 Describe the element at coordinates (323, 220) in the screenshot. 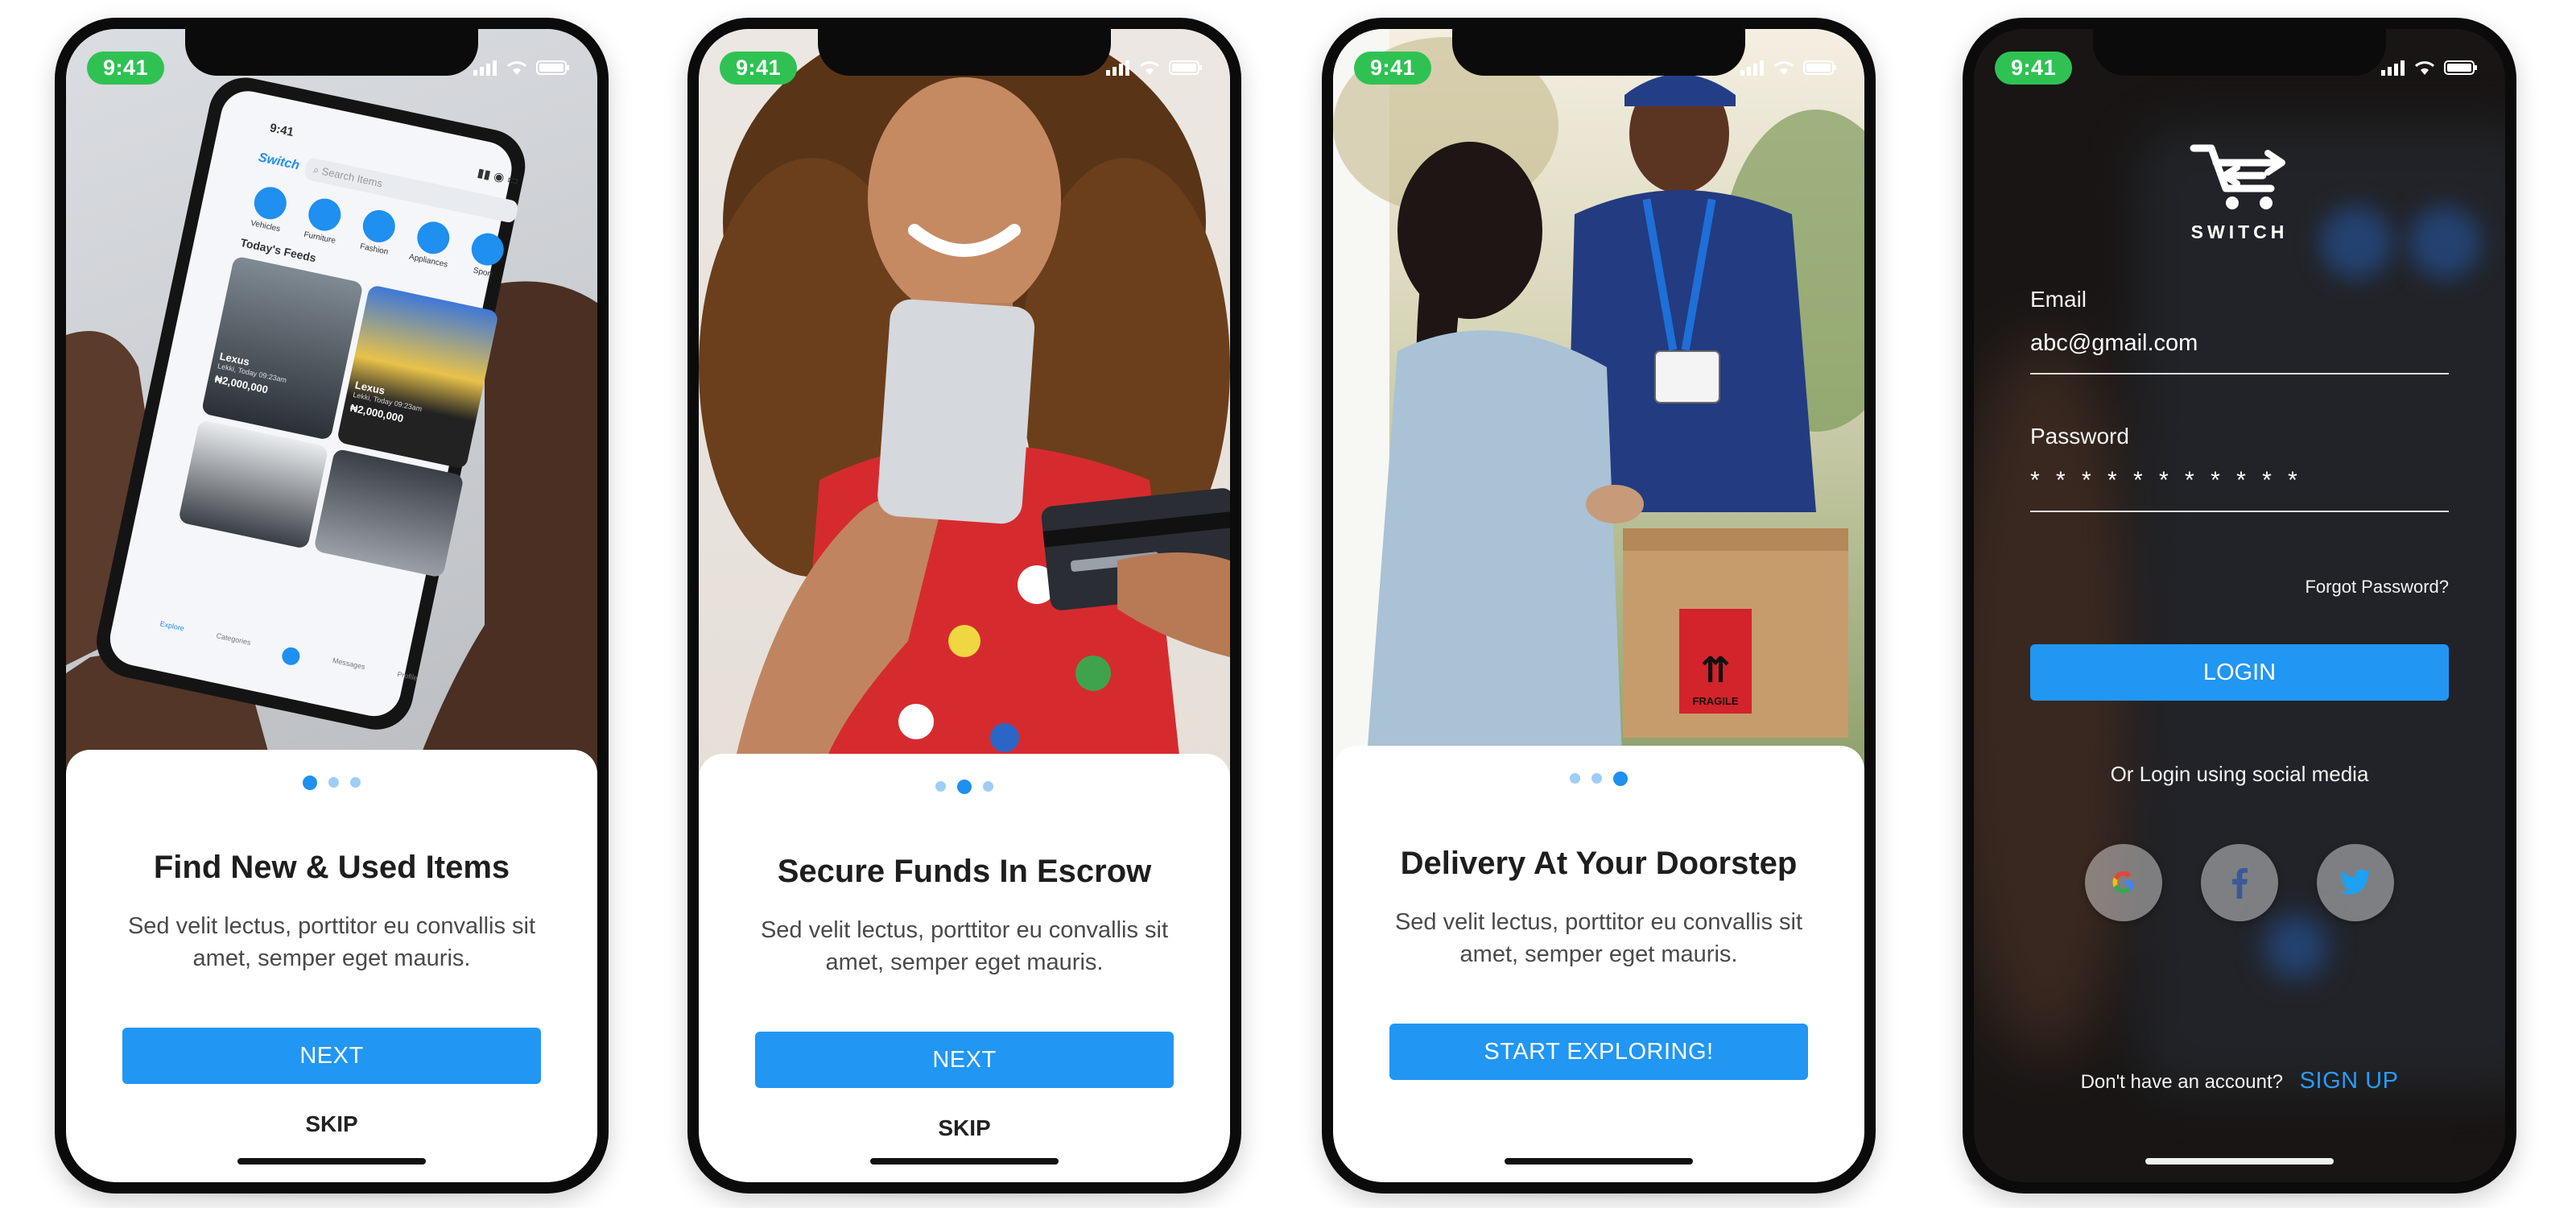

I see `mock-category: Furniture` at that location.